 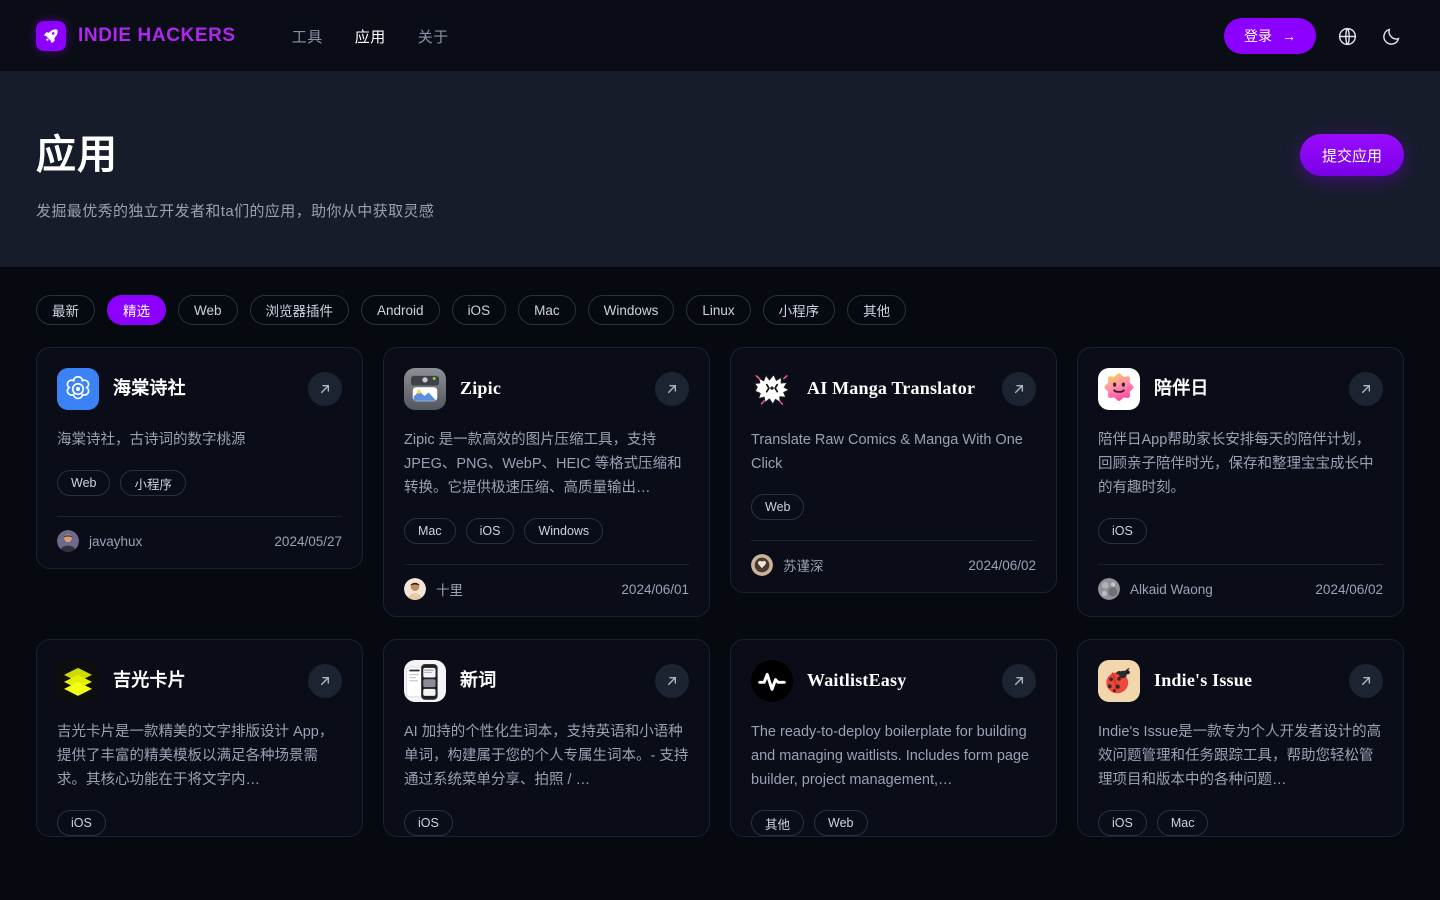 I want to click on app-tag-list: iOS Mac, so click(x=1240, y=823).